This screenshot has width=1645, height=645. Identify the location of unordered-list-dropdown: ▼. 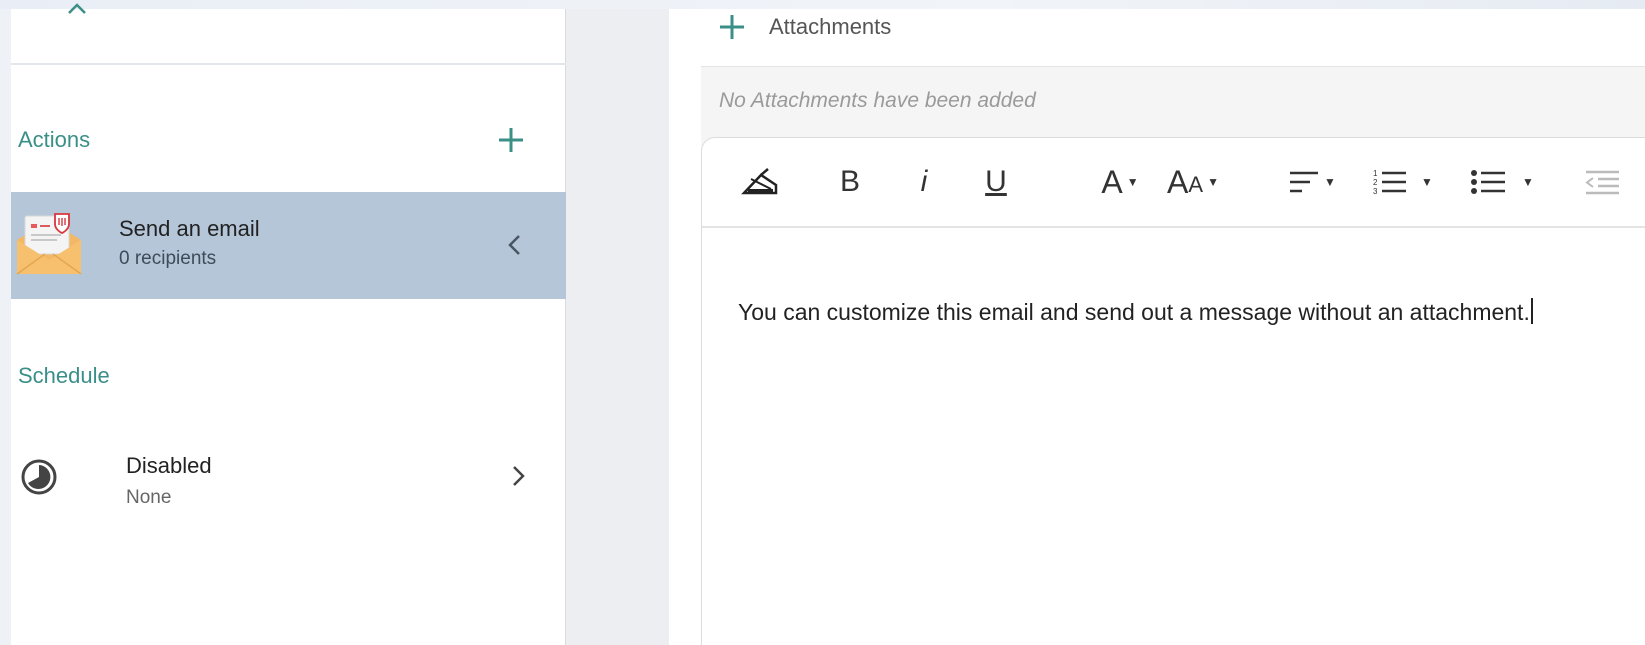
(1502, 182).